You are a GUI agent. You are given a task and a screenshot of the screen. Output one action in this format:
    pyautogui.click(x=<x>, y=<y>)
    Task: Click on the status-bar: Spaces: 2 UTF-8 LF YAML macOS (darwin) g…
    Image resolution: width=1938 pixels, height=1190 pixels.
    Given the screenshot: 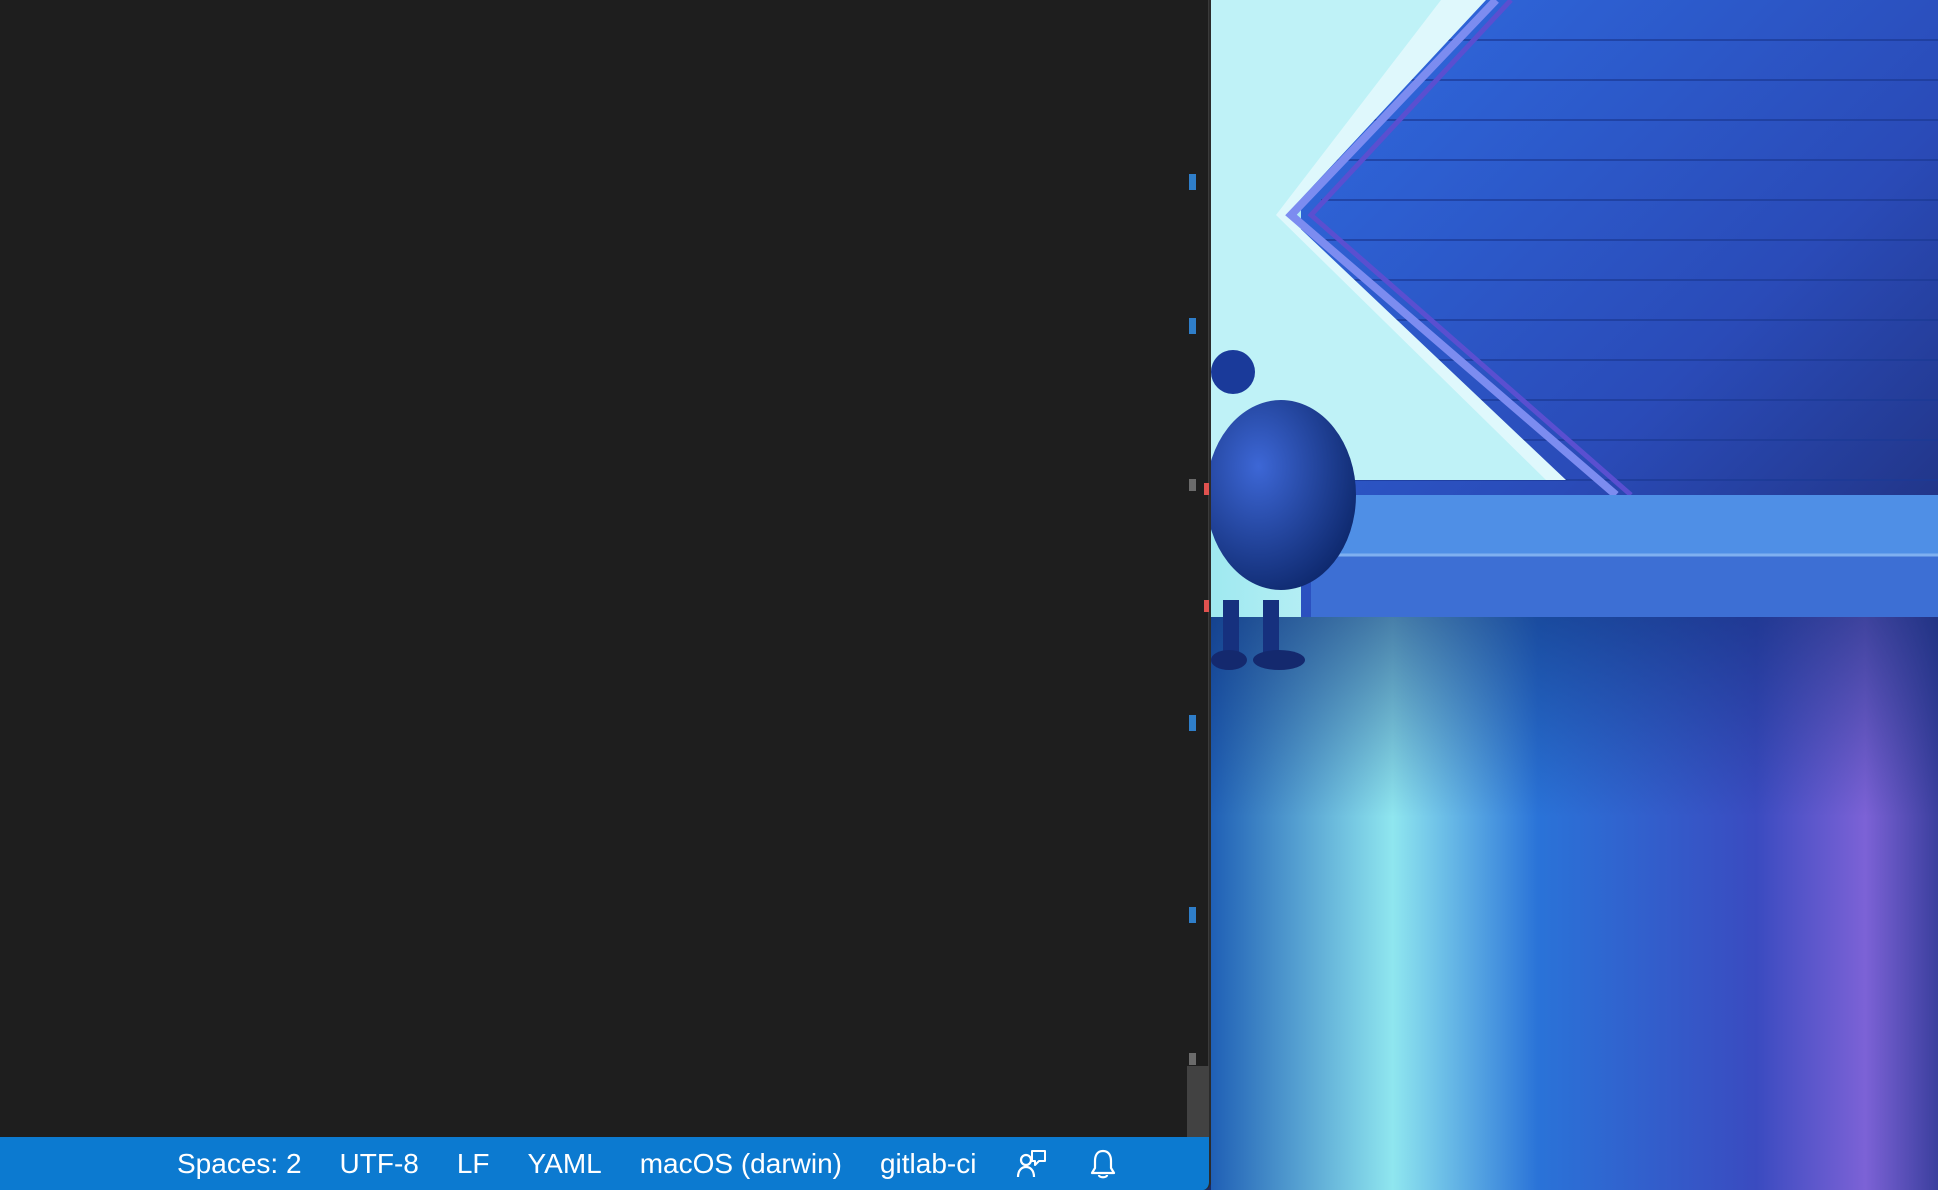 What is the action you would take?
    pyautogui.click(x=604, y=1163)
    